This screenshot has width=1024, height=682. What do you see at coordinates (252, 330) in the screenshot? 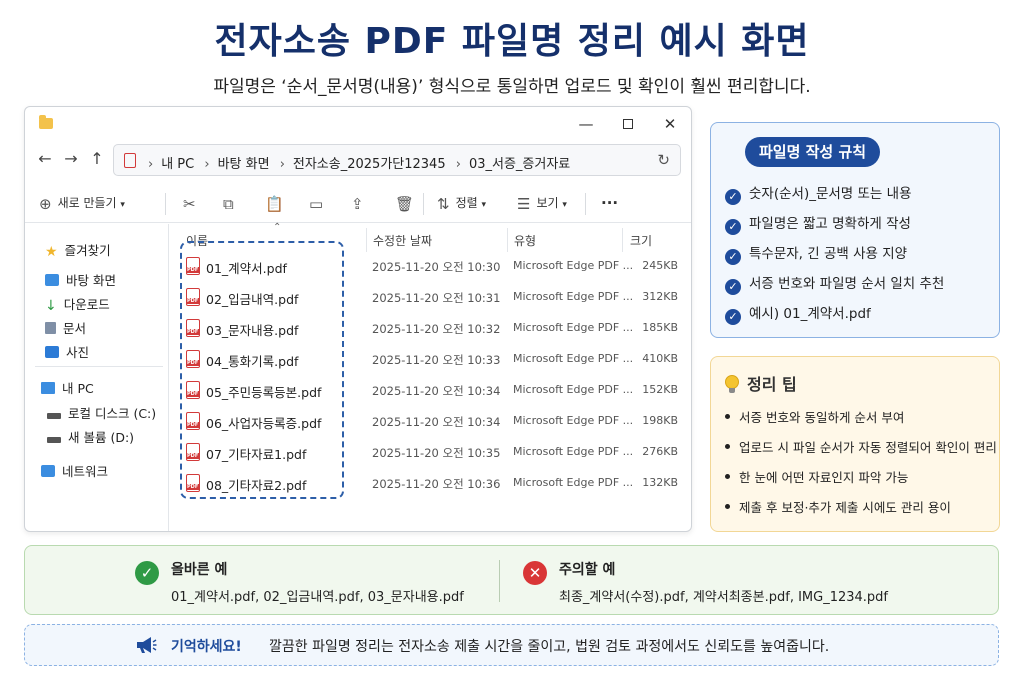
I see `file-name: 03_문자내용.pdf` at bounding box center [252, 330].